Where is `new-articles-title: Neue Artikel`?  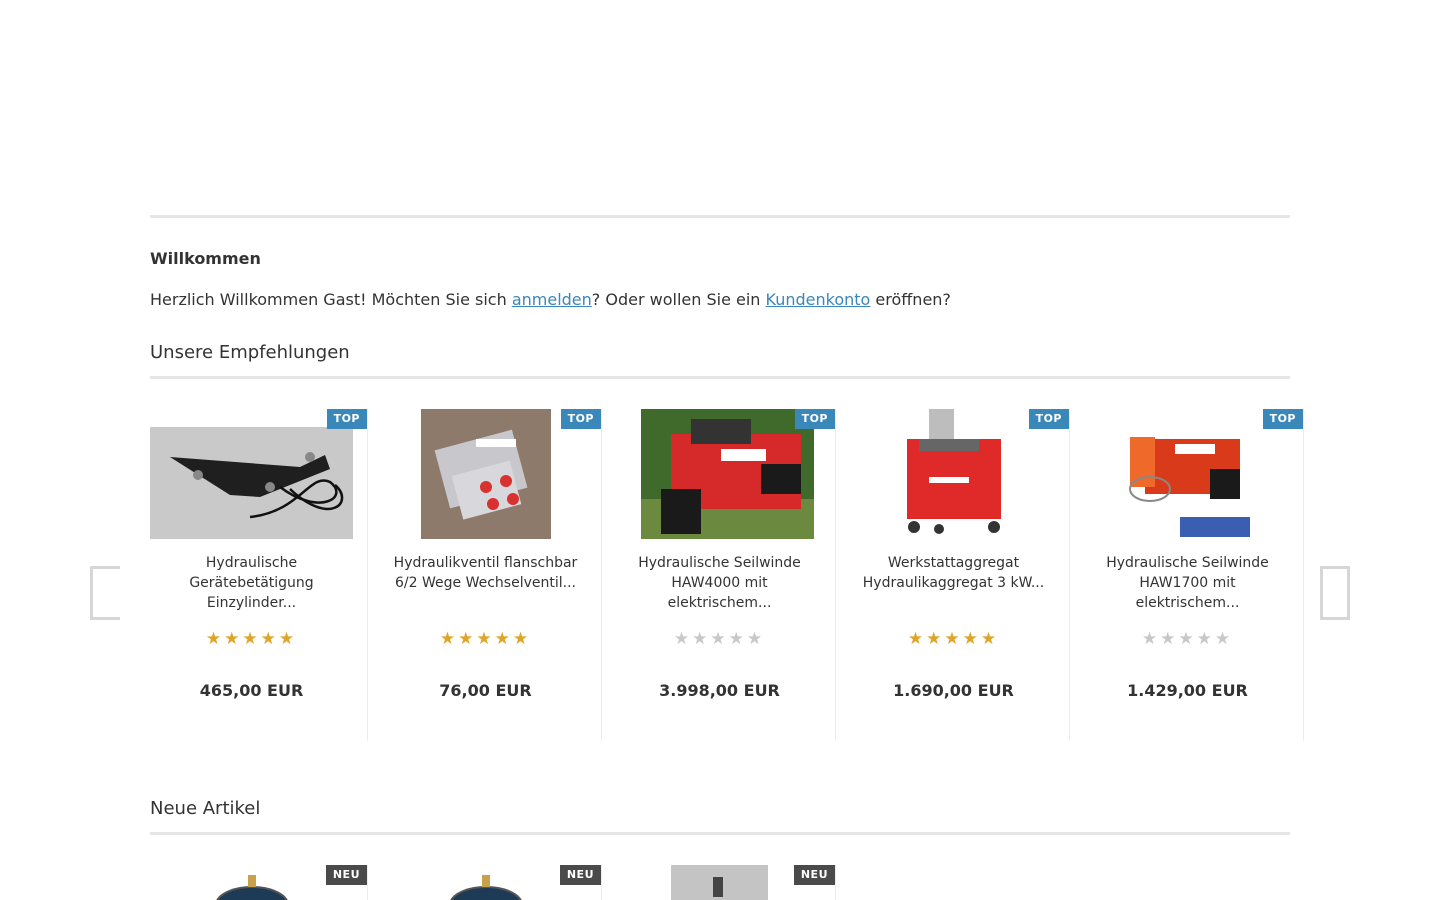
new-articles-title: Neue Artikel is located at coordinates (205, 808).